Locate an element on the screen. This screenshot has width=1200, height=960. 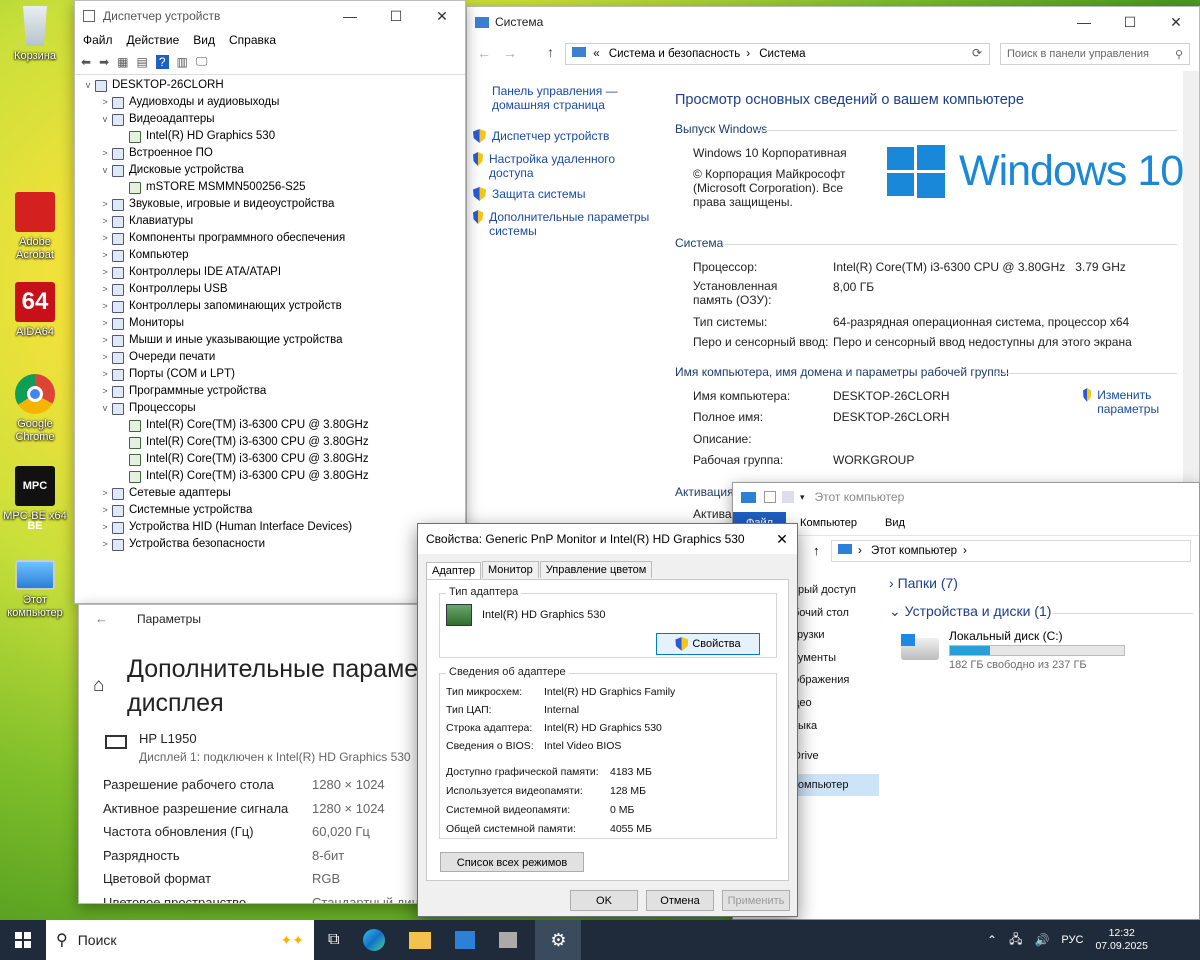
tree-item: v Процессоры is located at coordinates (273, 408).